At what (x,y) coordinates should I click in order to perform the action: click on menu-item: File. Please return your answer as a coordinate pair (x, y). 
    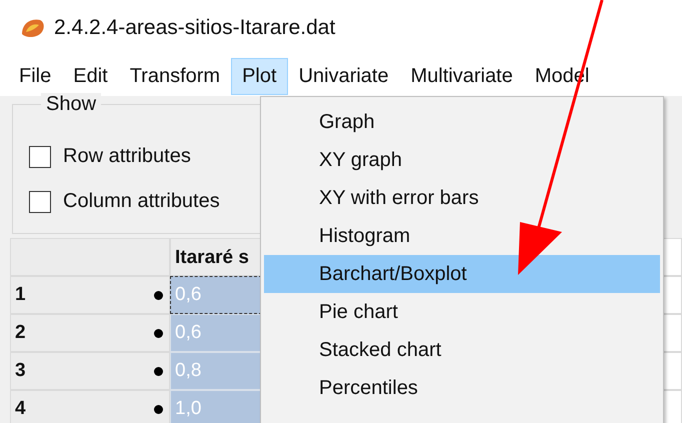
    Looking at the image, I should click on (35, 76).